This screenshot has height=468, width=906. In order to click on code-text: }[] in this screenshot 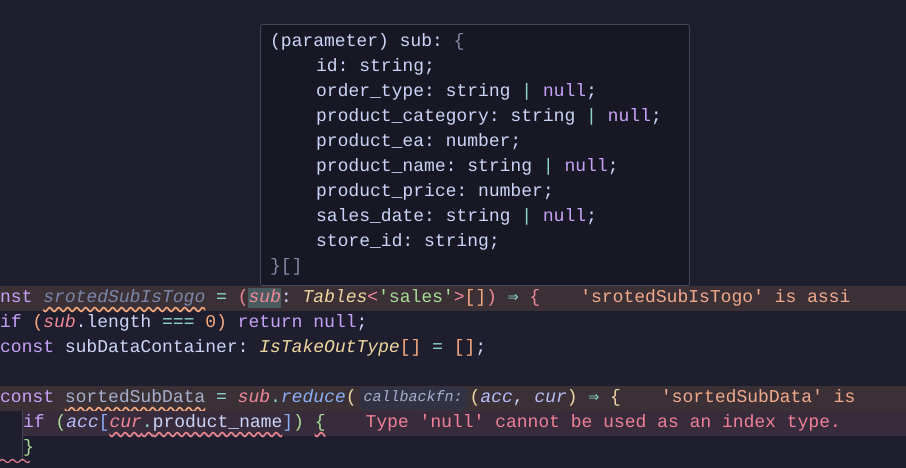, I will do `click(286, 267)`.